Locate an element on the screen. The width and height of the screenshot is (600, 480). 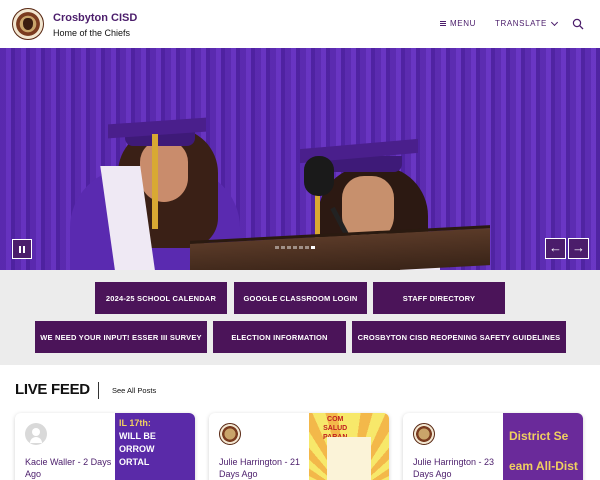
chevron-down-icon is located at coordinates (554, 22).